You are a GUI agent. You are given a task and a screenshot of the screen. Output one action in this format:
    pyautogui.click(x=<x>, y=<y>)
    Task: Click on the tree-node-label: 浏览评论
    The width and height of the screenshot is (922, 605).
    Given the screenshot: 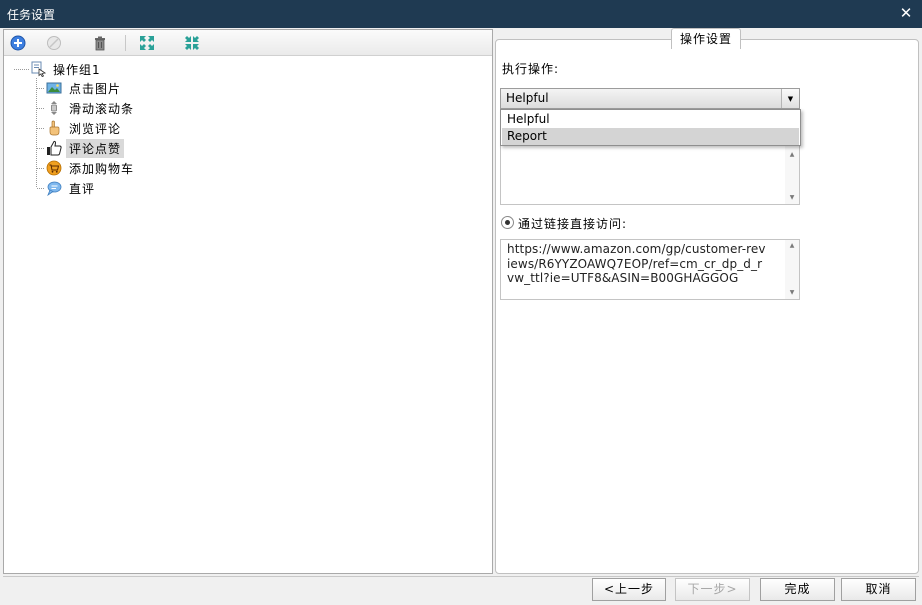 What is the action you would take?
    pyautogui.click(x=95, y=128)
    